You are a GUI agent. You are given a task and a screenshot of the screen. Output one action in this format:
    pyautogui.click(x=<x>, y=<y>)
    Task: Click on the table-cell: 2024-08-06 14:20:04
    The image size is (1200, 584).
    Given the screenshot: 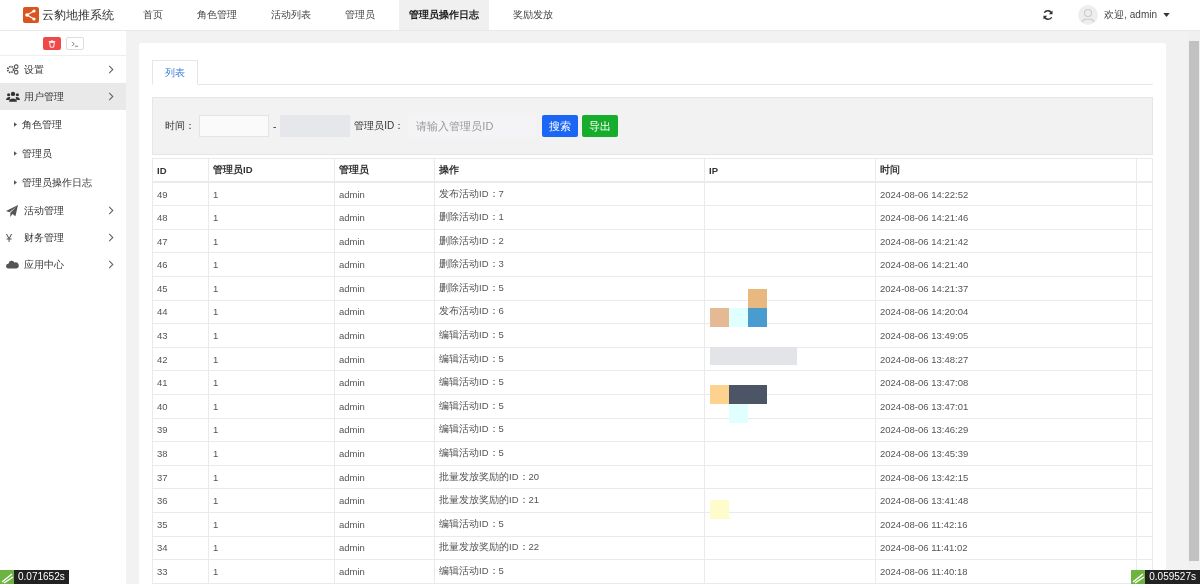 What is the action you would take?
    pyautogui.click(x=1006, y=312)
    